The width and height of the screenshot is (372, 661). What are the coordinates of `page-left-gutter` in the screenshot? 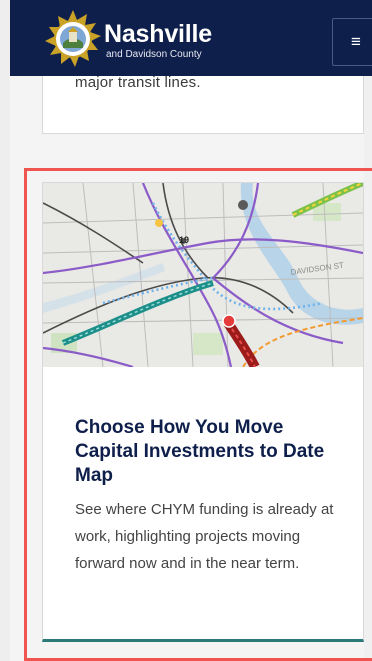 It's located at (5, 330).